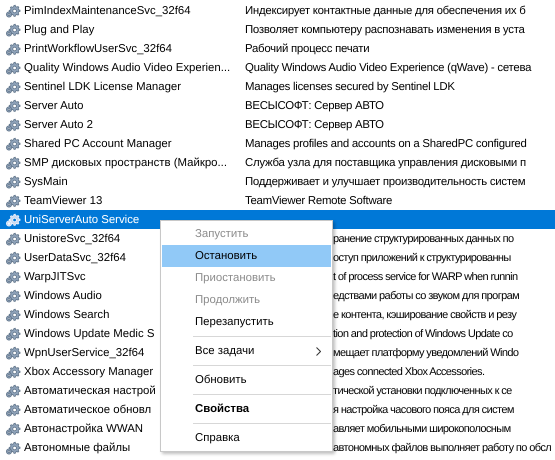 The image size is (555, 460). I want to click on service-name: Shared PC Account Manager, so click(98, 144).